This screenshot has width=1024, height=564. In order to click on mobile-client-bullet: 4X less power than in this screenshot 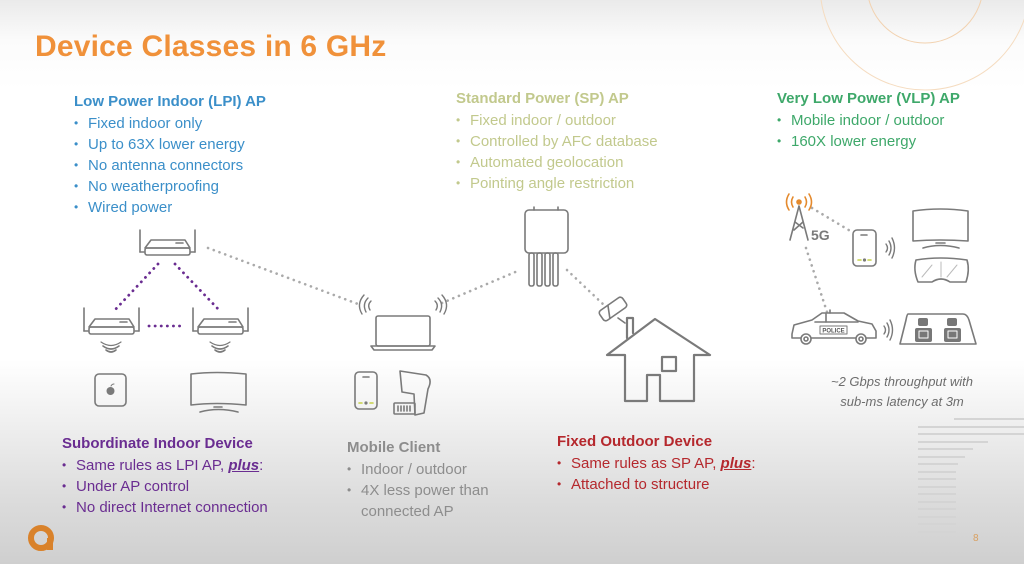, I will do `click(418, 490)`.